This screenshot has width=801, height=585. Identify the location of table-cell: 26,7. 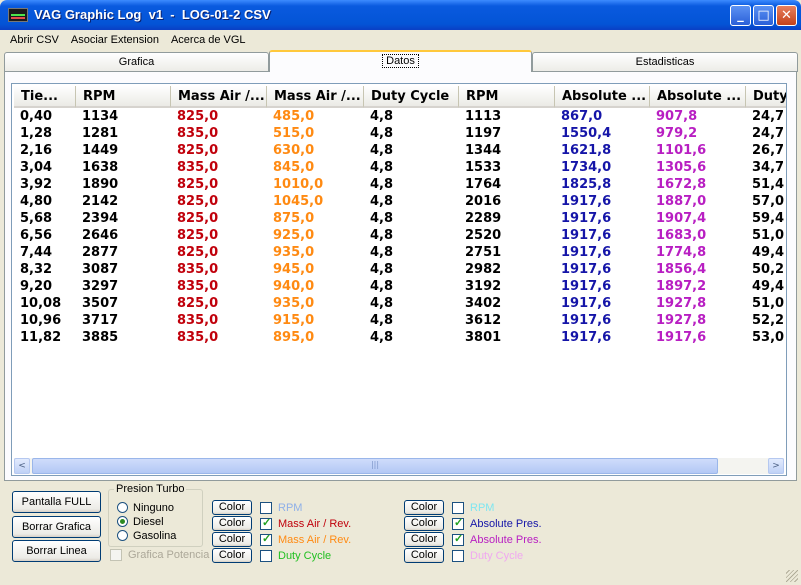
(768, 150).